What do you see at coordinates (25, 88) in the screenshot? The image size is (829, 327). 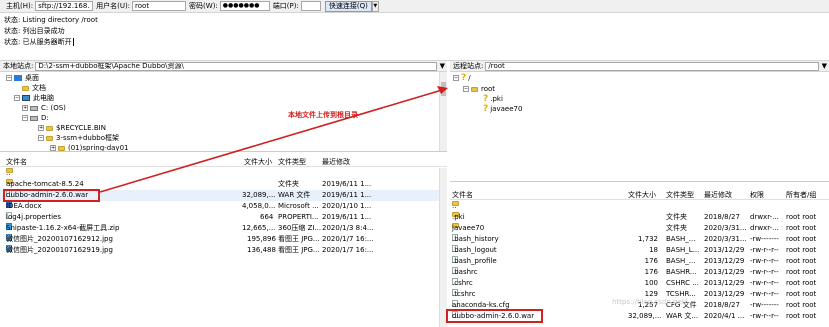 I see `folder-icon` at bounding box center [25, 88].